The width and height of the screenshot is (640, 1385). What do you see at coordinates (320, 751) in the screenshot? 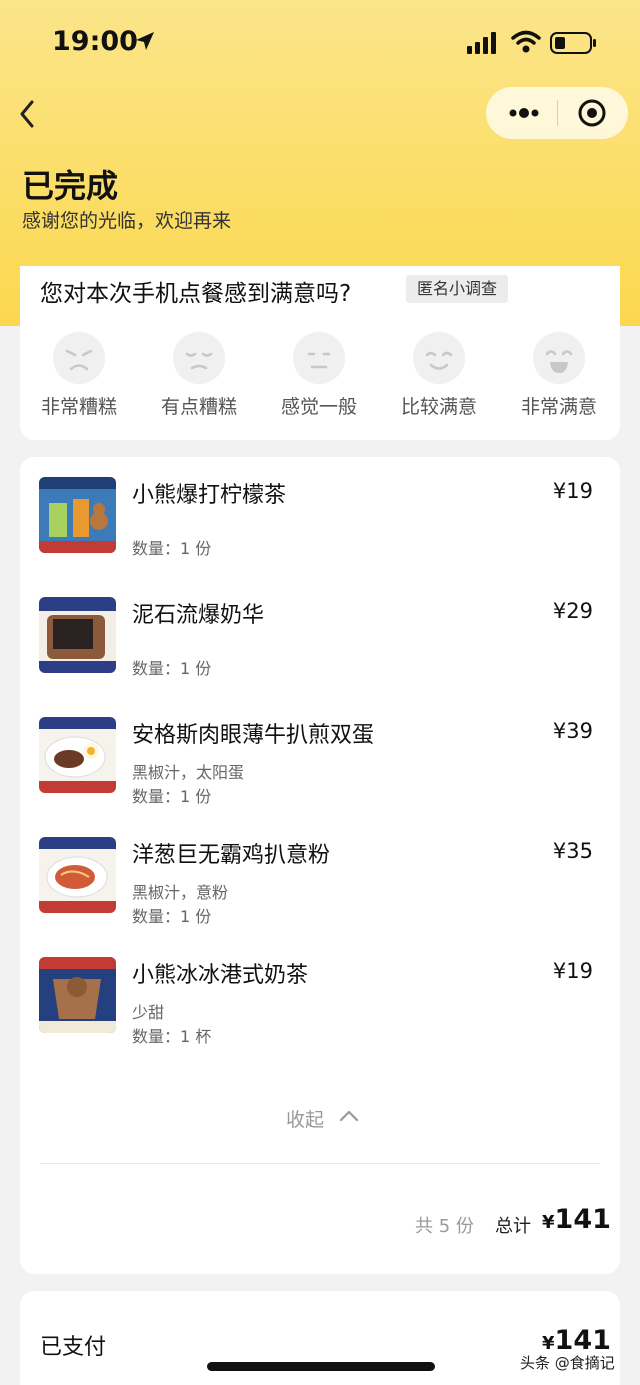
I see `order-item: 安格斯肉眼薄牛扒煎双蛋 ¥39 黑椒汁，太阳蛋 数量：1 份` at bounding box center [320, 751].